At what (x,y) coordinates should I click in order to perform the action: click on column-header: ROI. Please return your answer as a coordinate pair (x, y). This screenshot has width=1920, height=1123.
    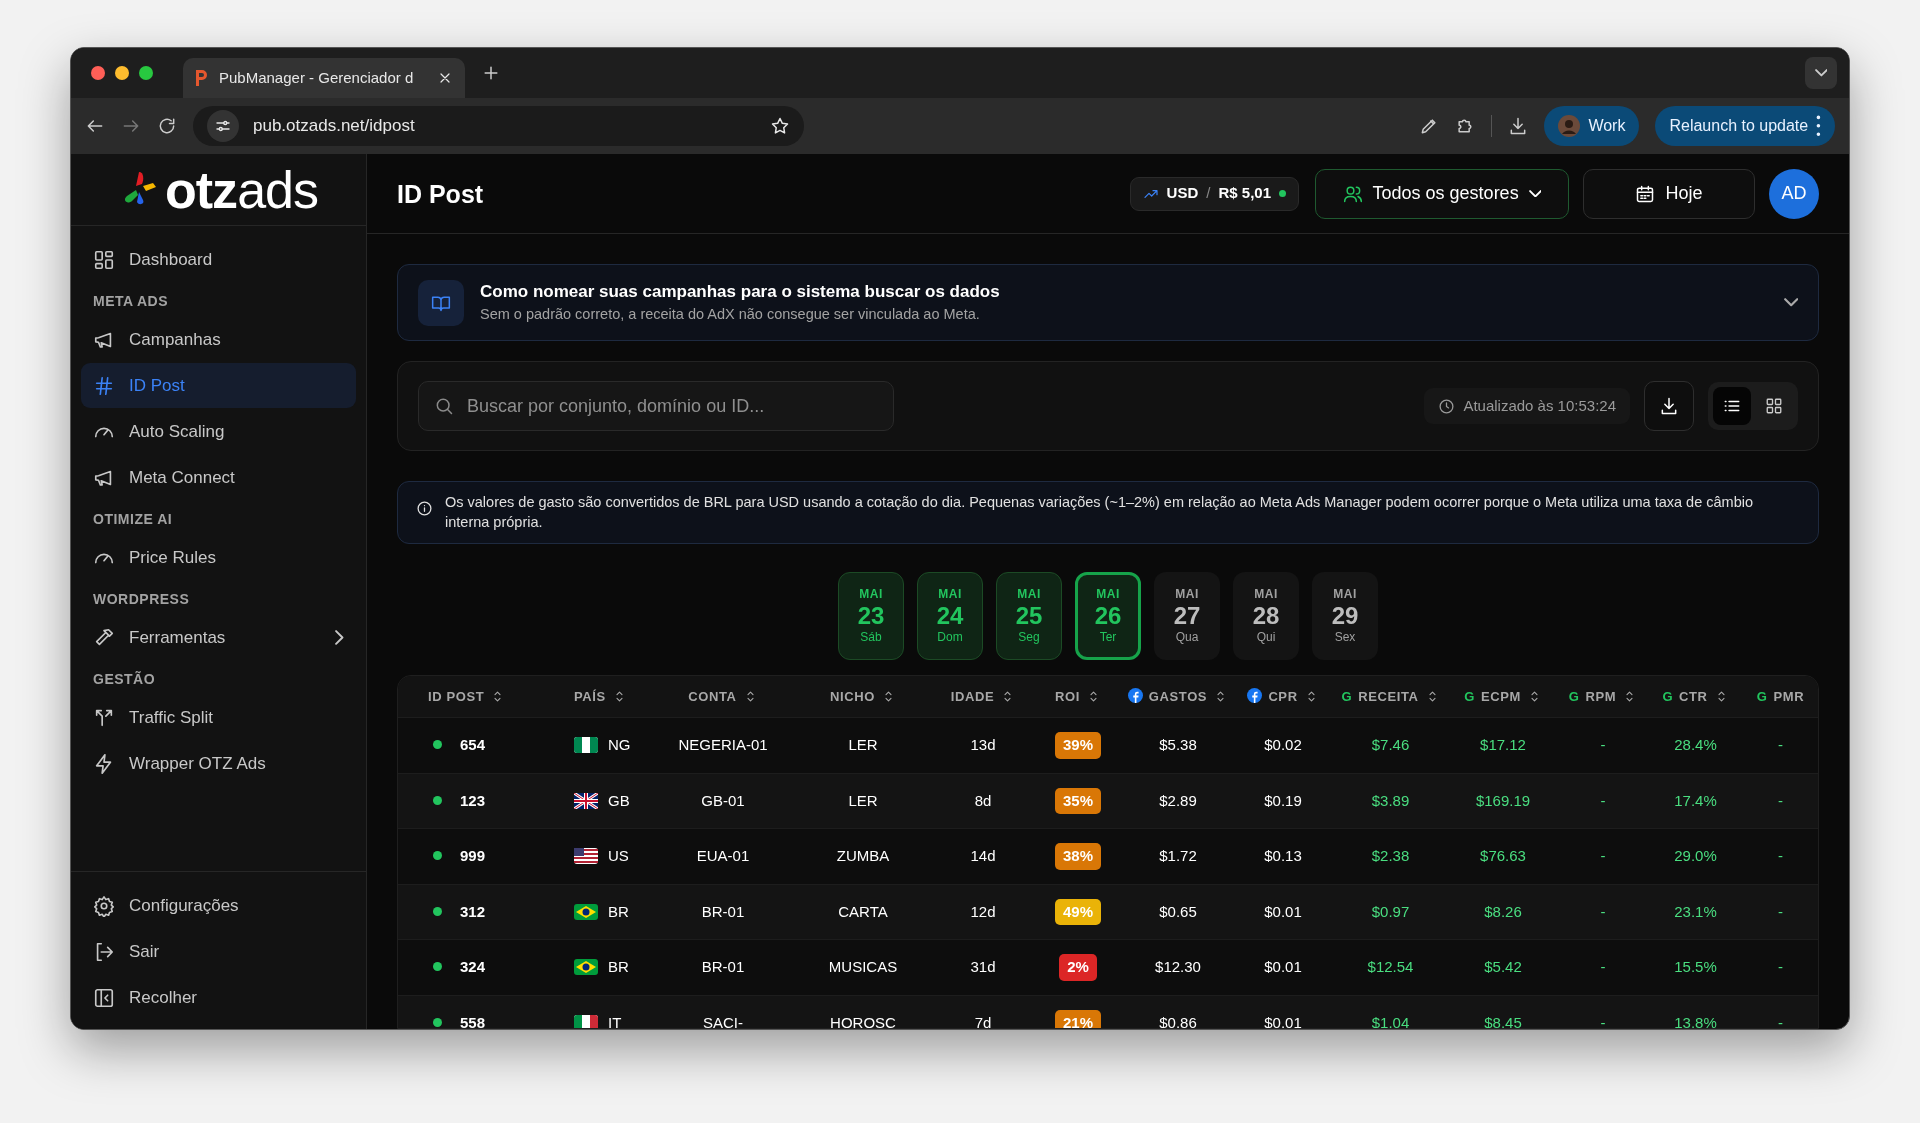
    Looking at the image, I should click on (1067, 696).